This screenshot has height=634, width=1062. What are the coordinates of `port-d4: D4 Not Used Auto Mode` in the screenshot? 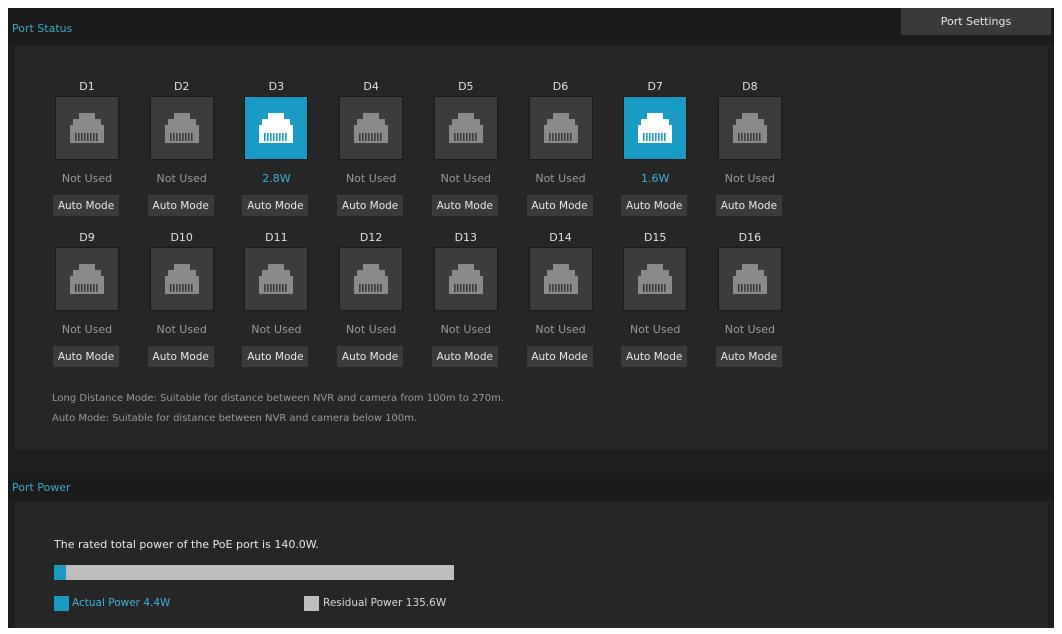 It's located at (371, 160).